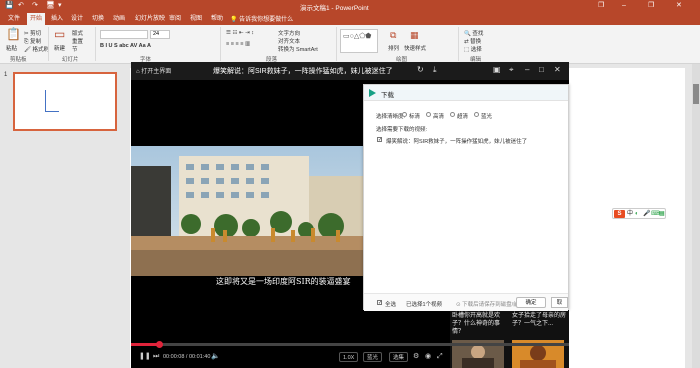  What do you see at coordinates (12, 49) in the screenshot?
I see `paste-label: 粘贴` at bounding box center [12, 49].